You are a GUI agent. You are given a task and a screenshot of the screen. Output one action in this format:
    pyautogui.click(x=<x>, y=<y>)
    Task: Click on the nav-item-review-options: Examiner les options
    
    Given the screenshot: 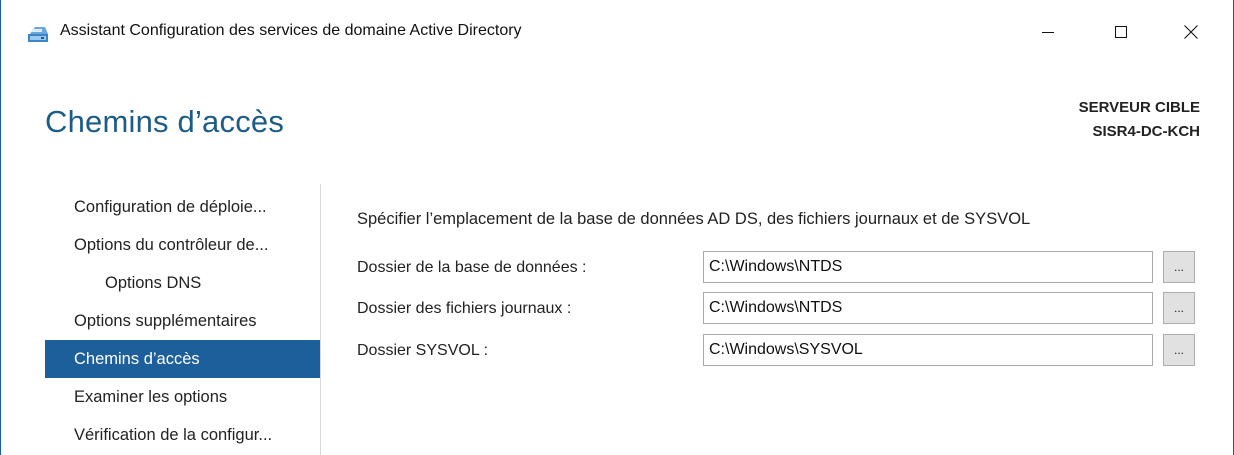 What is the action you would take?
    pyautogui.click(x=183, y=397)
    